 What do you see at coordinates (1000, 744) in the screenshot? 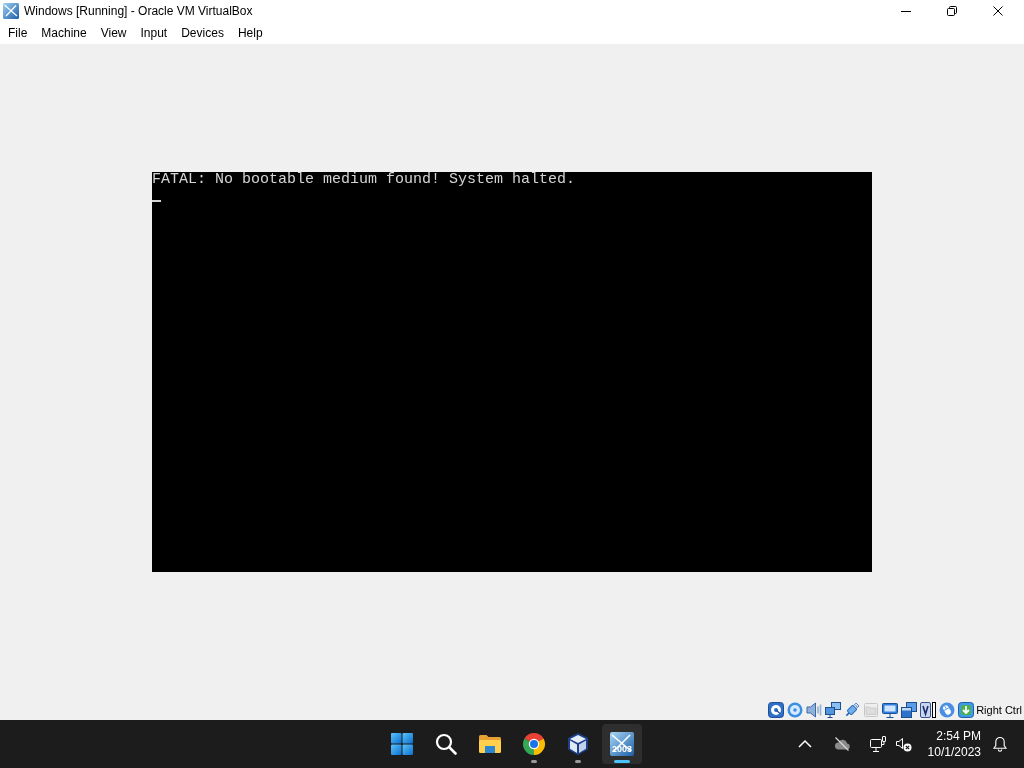
I see `bell-icon` at bounding box center [1000, 744].